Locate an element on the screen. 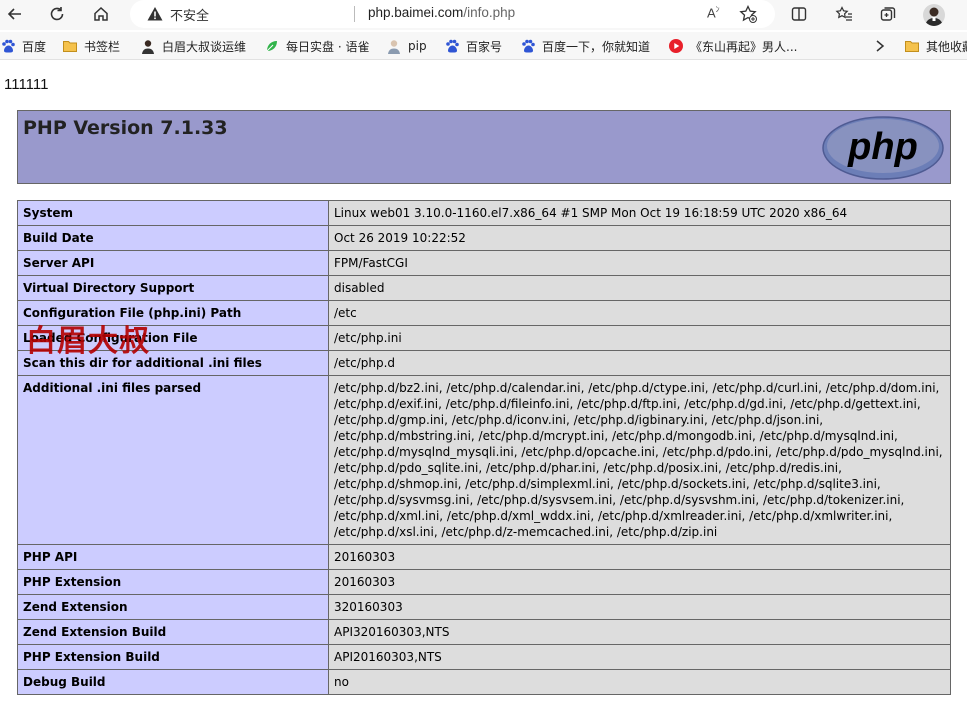 Image resolution: width=967 pixels, height=701 pixels. play-icon is located at coordinates (676, 46).